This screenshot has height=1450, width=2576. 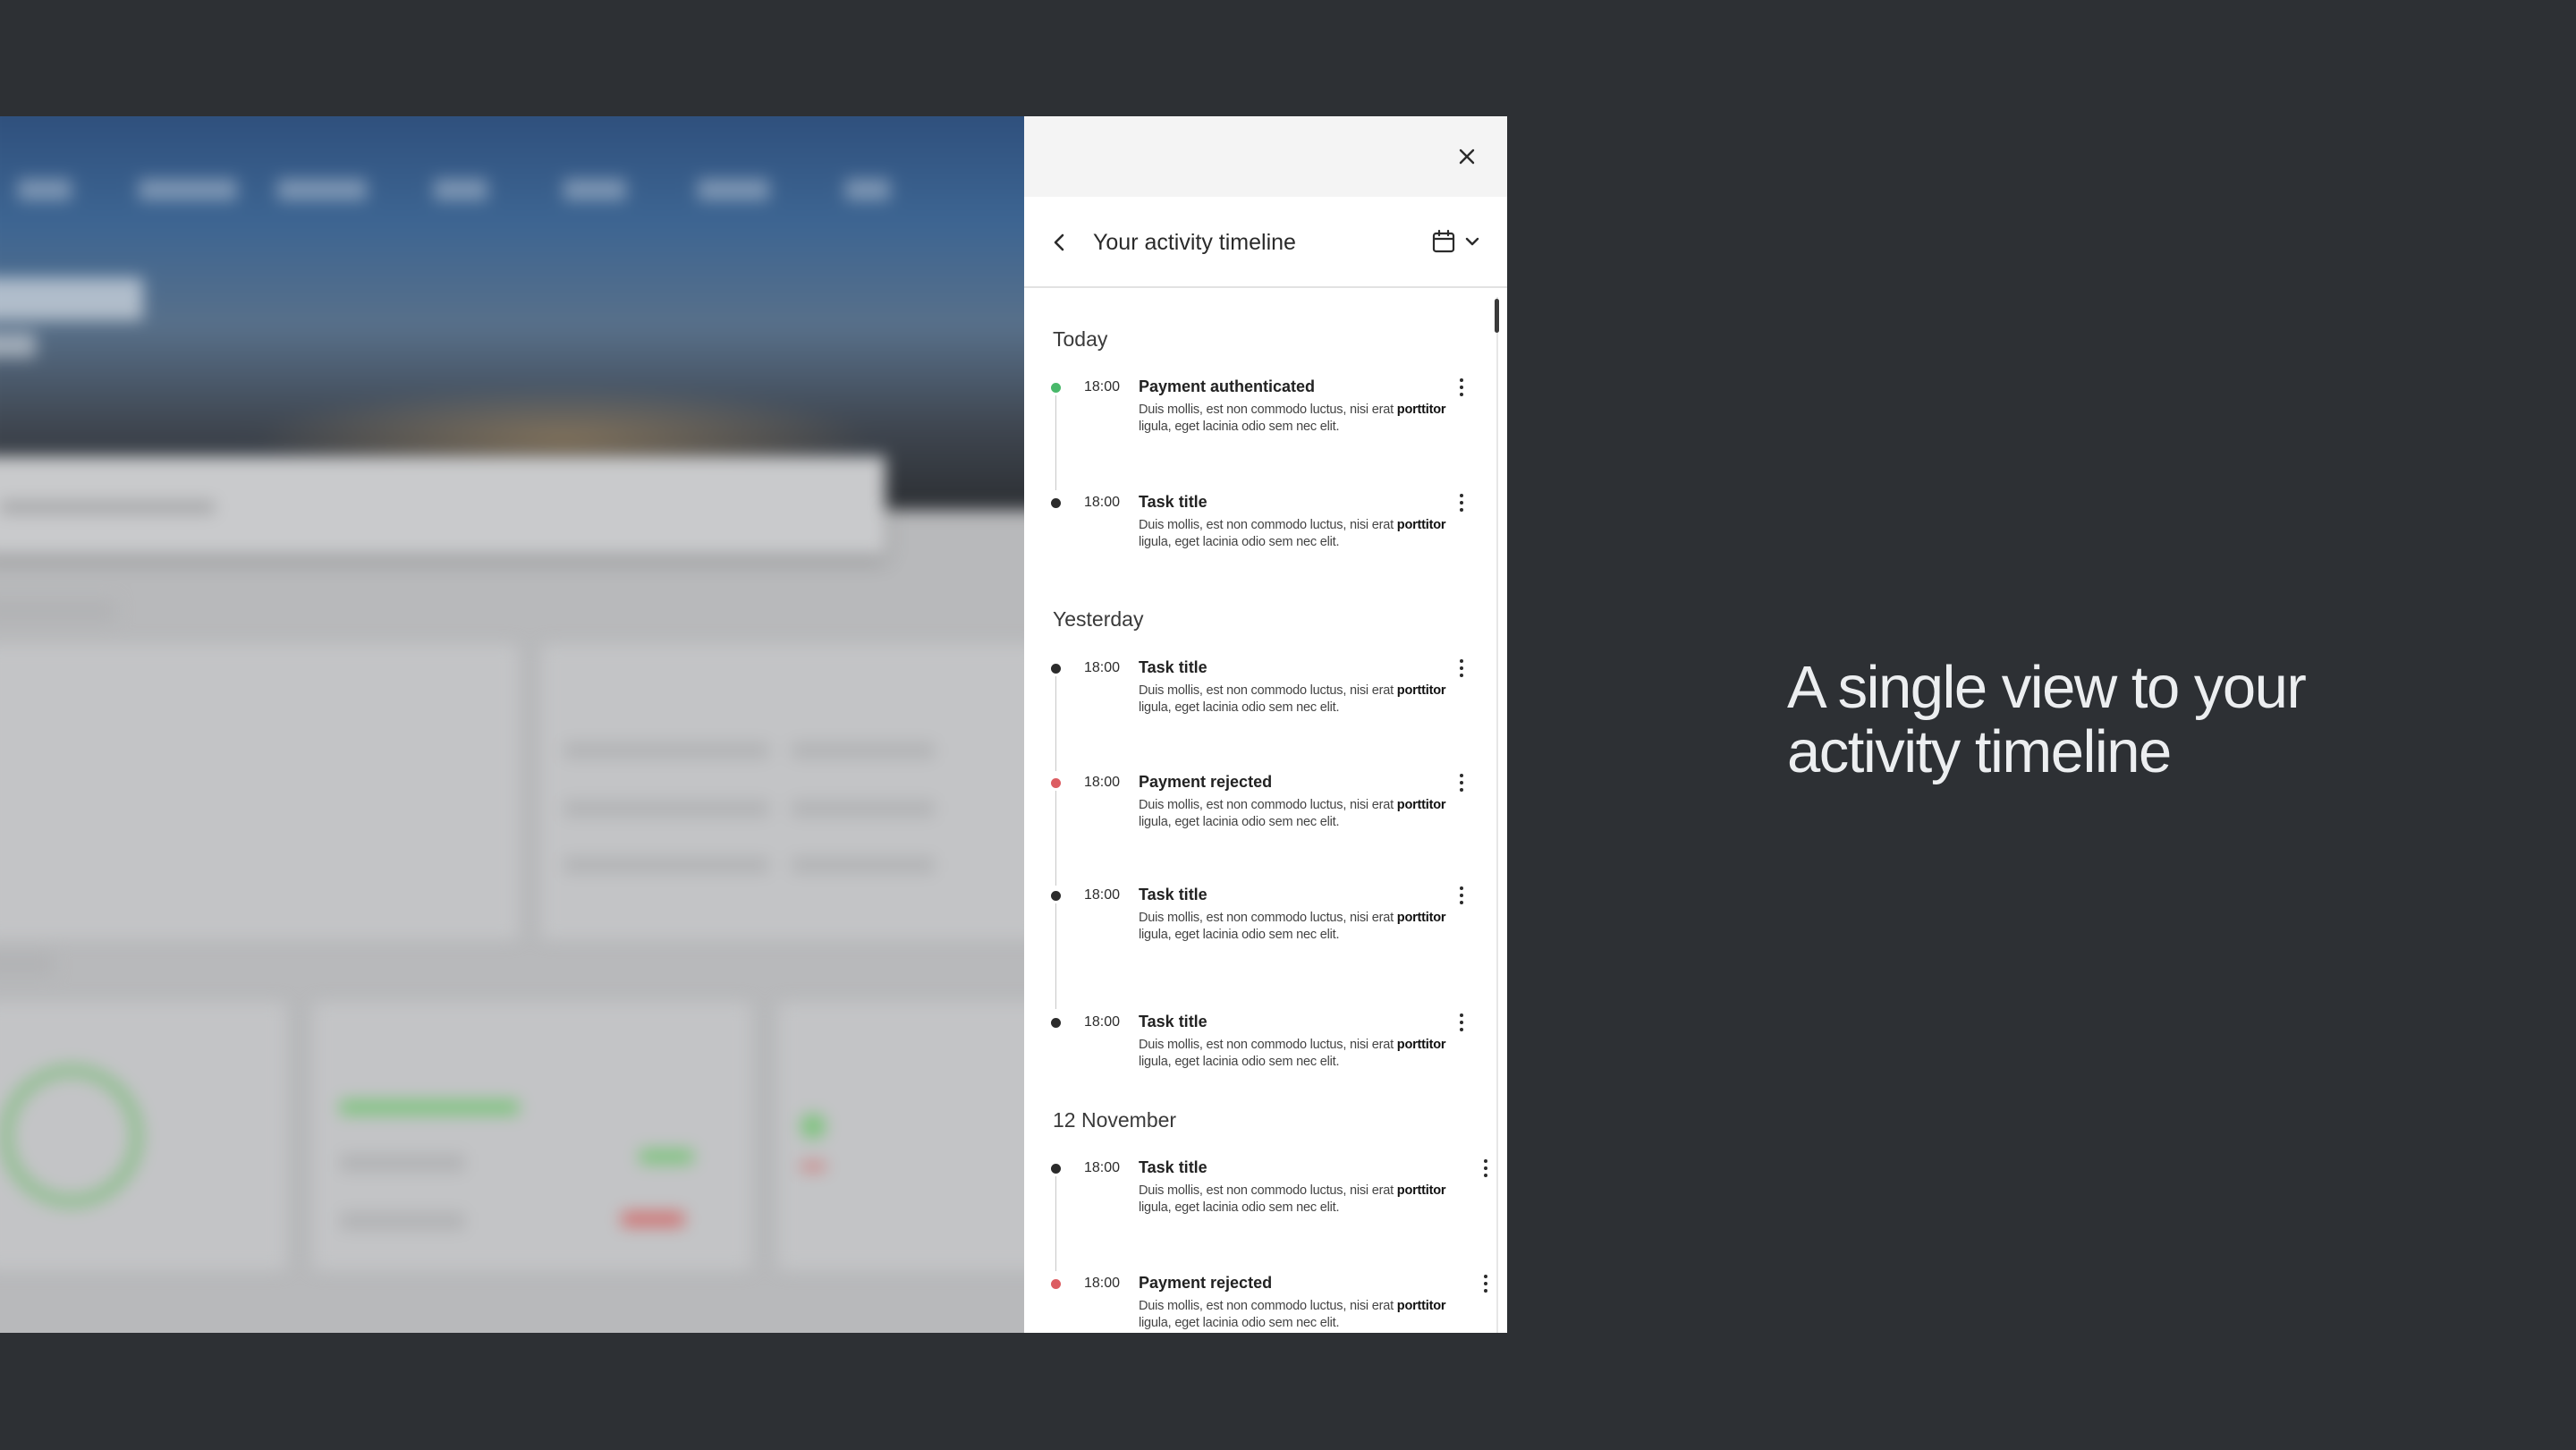 I want to click on close-icon, so click(x=1467, y=156).